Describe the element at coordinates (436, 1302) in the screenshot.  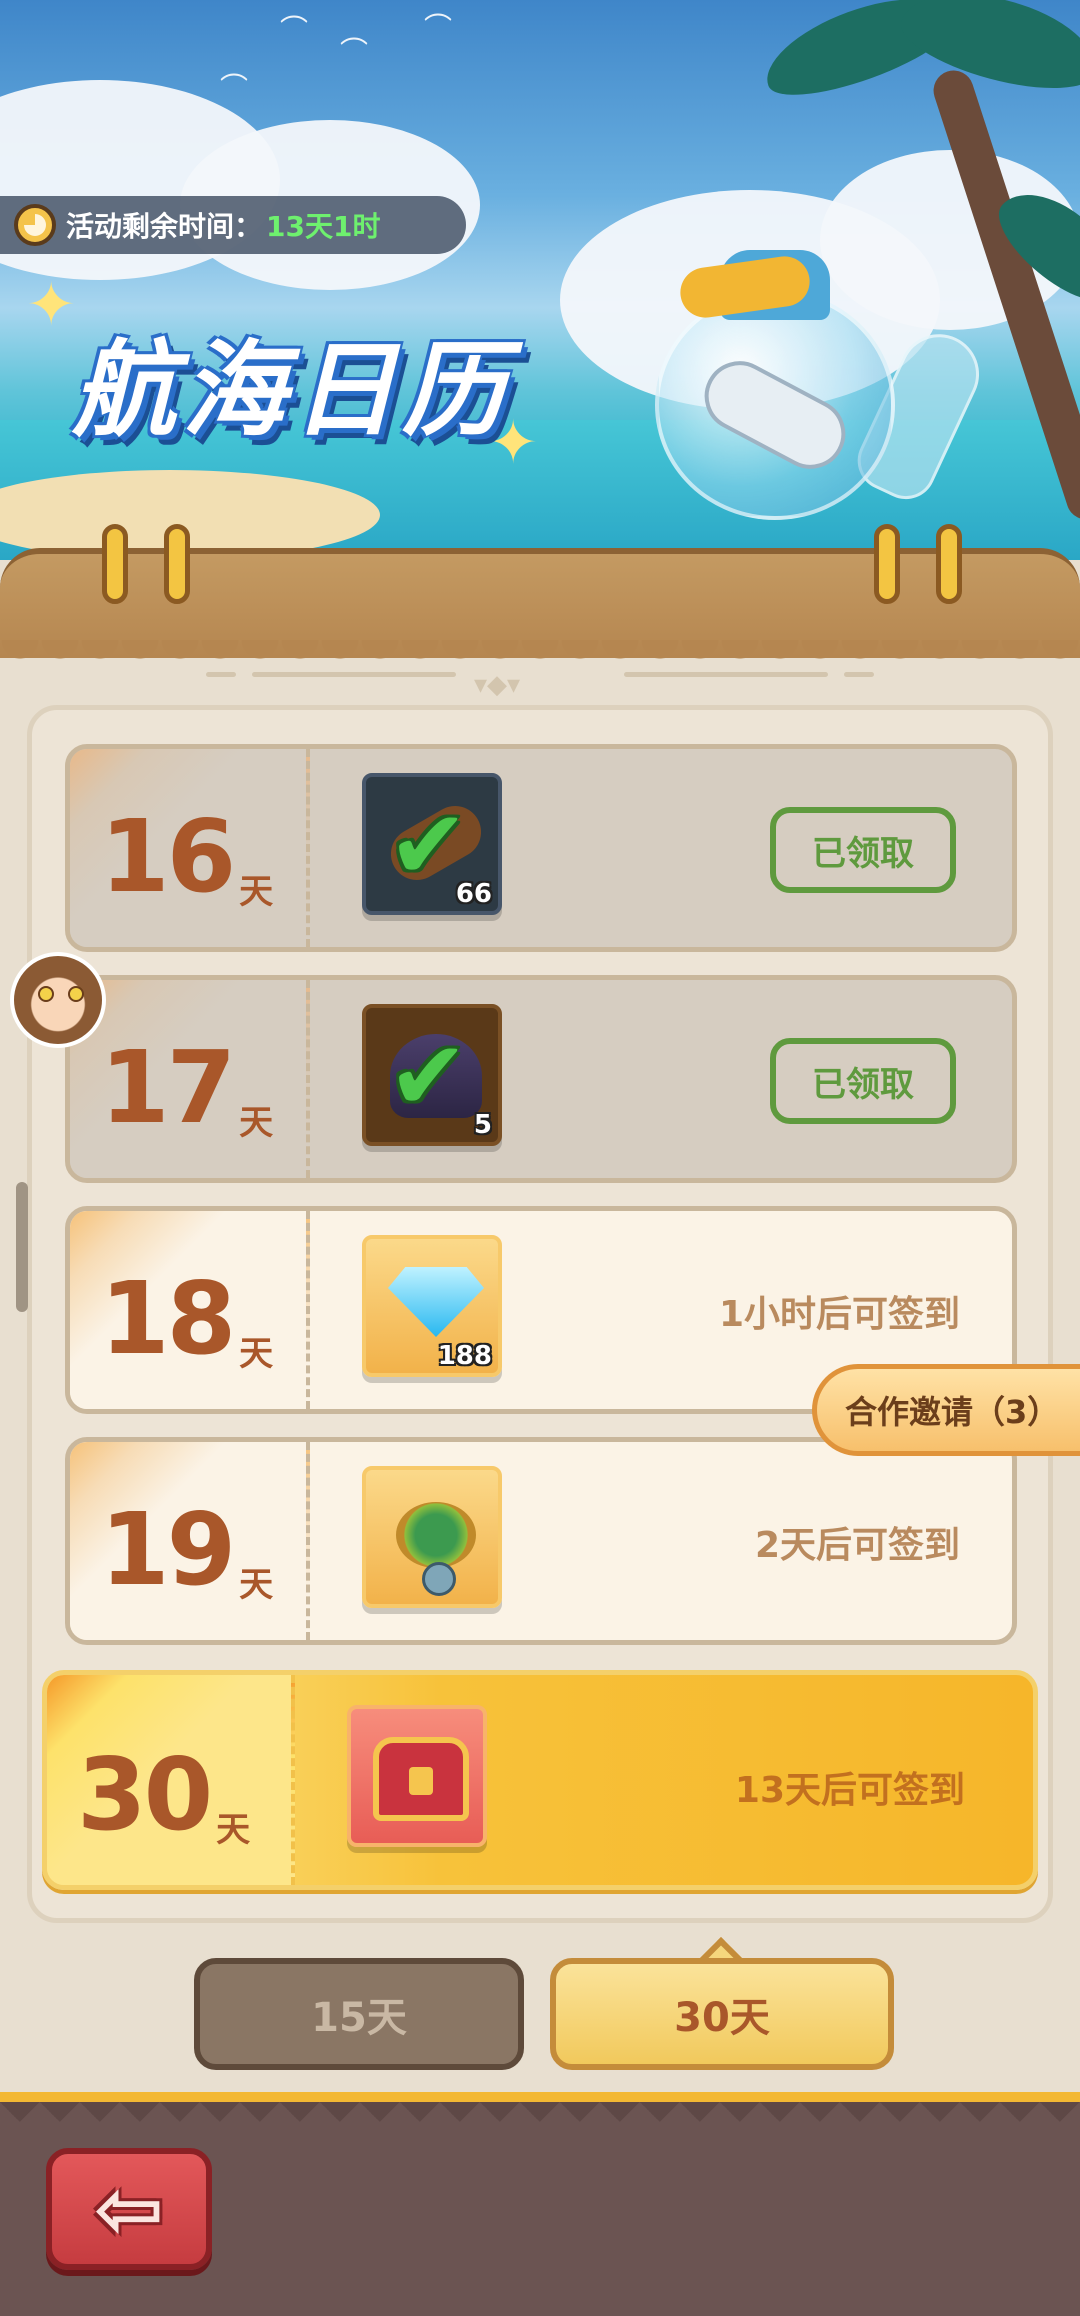
I see `diamond-icon` at that location.